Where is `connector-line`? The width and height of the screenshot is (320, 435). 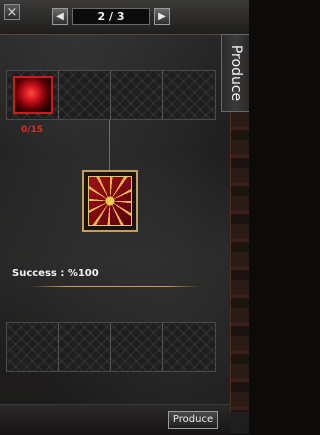 connector-line is located at coordinates (109, 145).